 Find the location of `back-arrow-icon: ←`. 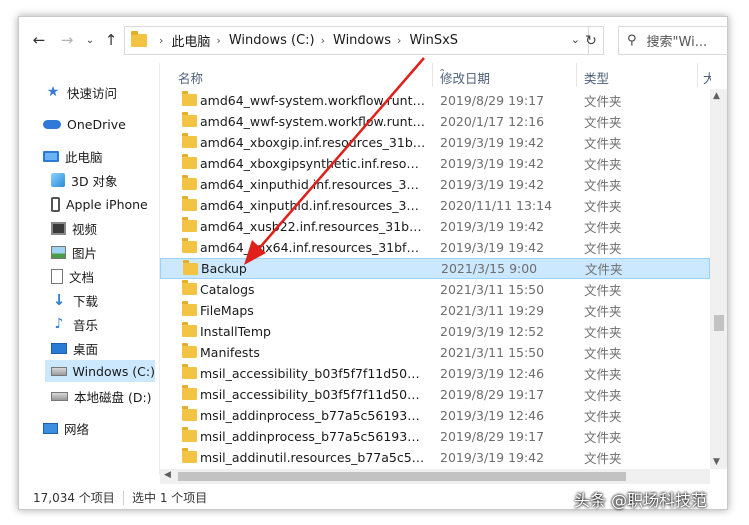

back-arrow-icon: ← is located at coordinates (39, 40).